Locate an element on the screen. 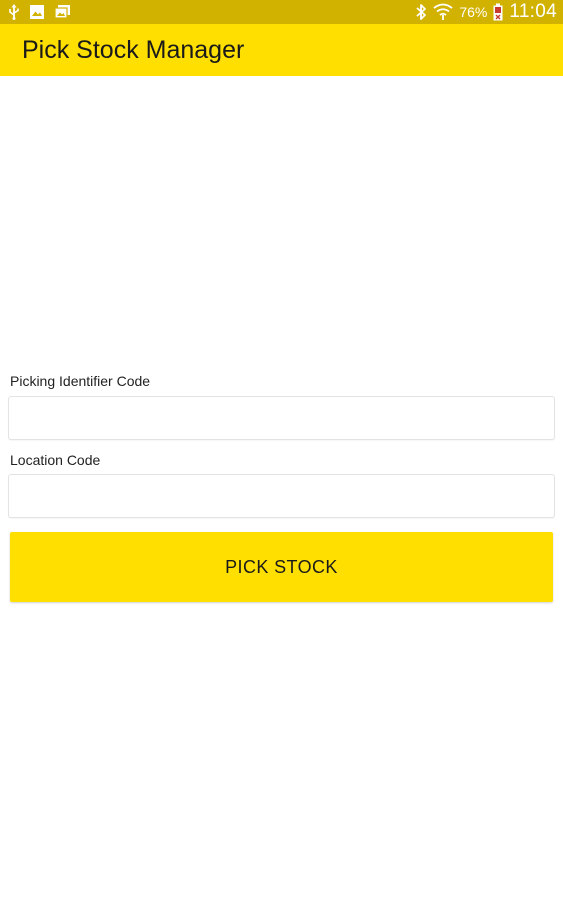 This screenshot has height=900, width=563. app-bar: Pick Stock Manager is located at coordinates (281, 50).